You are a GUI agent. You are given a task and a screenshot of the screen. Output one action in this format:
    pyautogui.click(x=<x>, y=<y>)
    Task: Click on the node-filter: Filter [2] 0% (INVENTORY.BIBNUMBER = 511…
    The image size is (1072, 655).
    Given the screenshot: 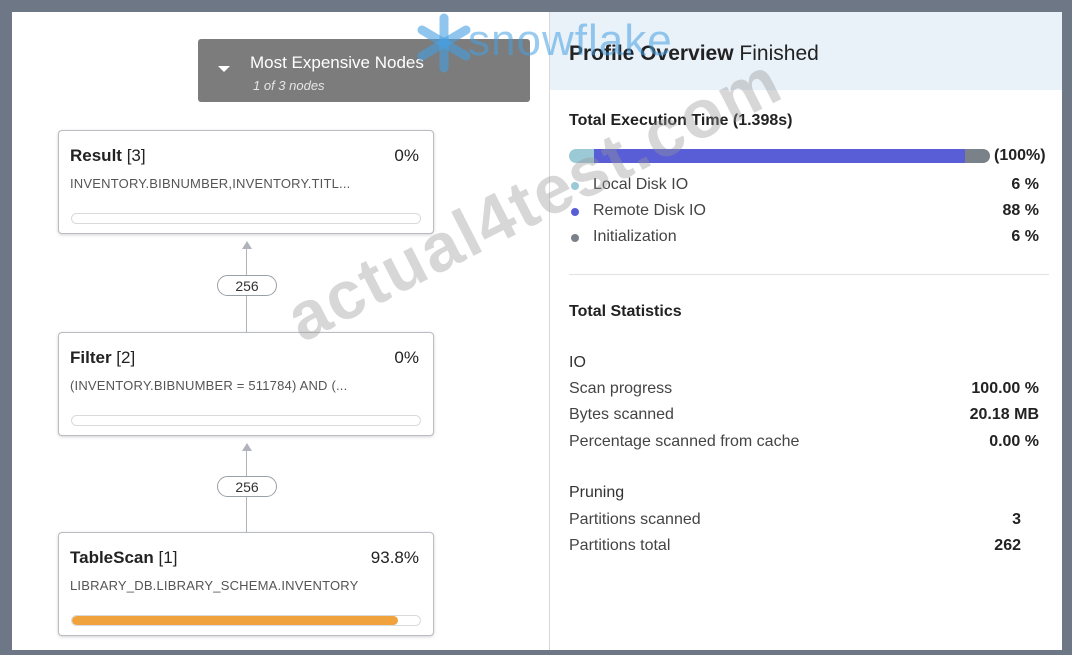 What is the action you would take?
    pyautogui.click(x=246, y=384)
    